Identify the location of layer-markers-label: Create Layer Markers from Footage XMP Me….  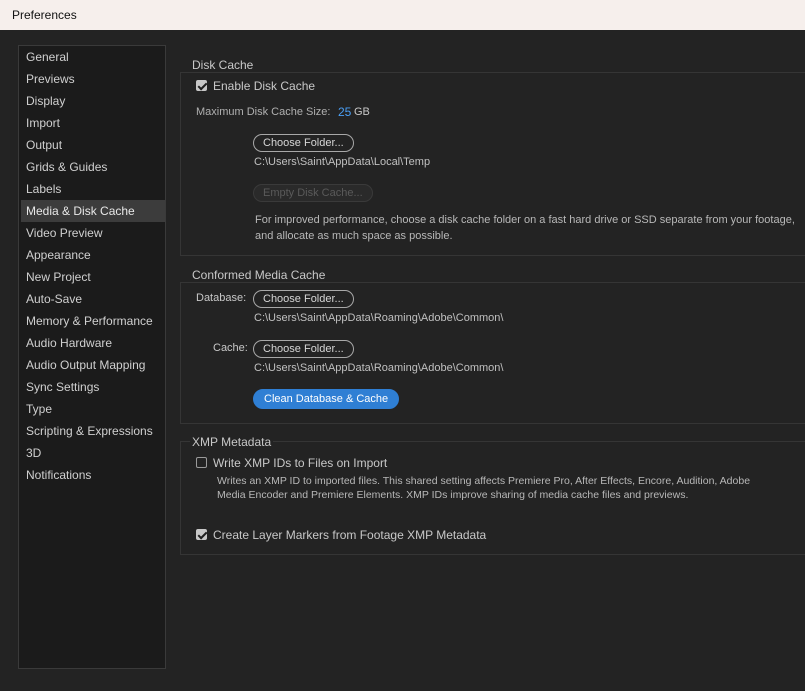
(349, 535).